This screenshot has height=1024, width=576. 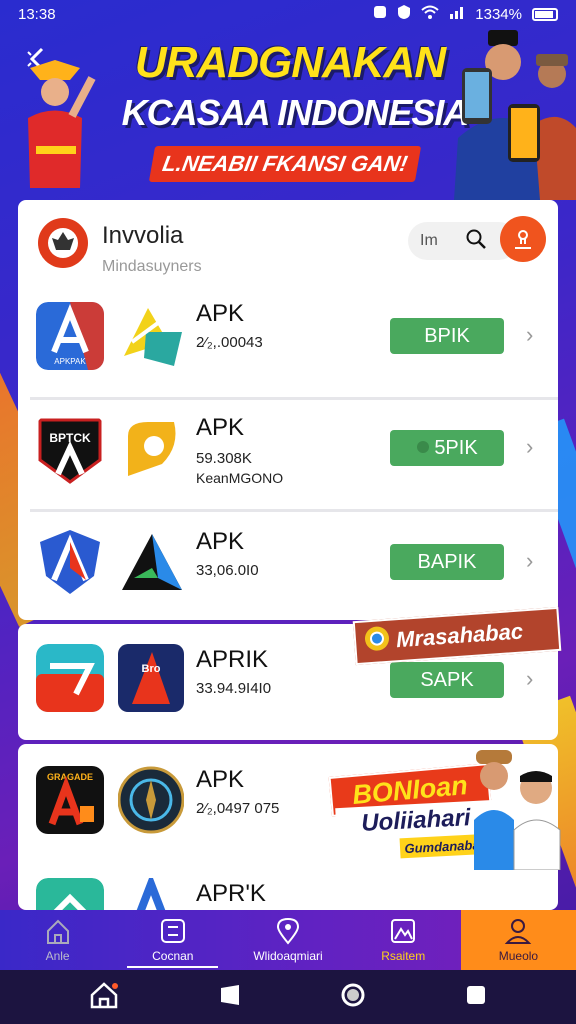 I want to click on back-nav-icon, so click(x=230, y=997).